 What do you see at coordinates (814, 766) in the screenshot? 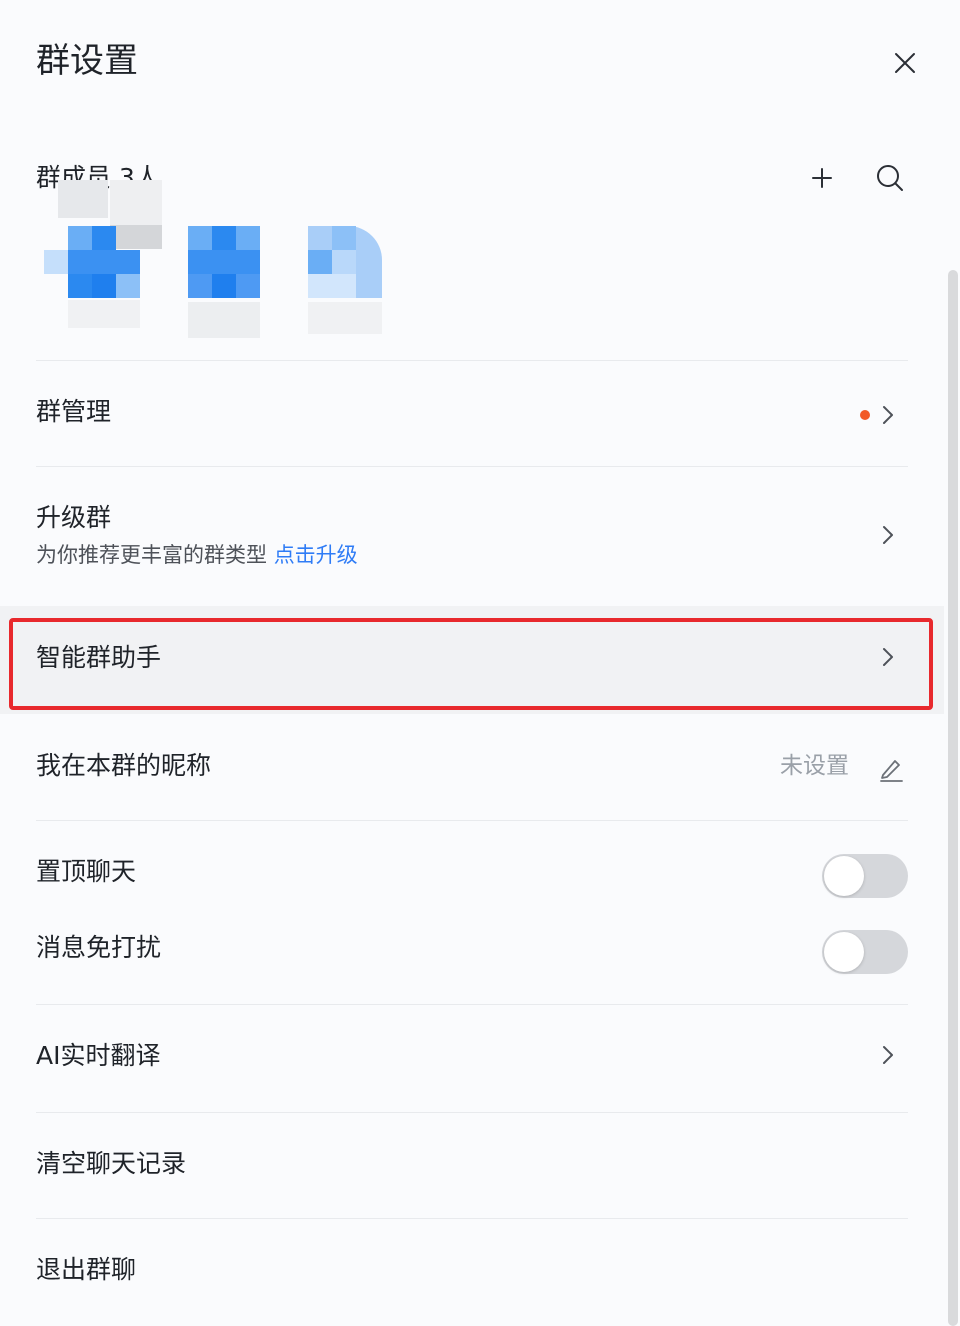
I see `nickname-value: 未设置` at bounding box center [814, 766].